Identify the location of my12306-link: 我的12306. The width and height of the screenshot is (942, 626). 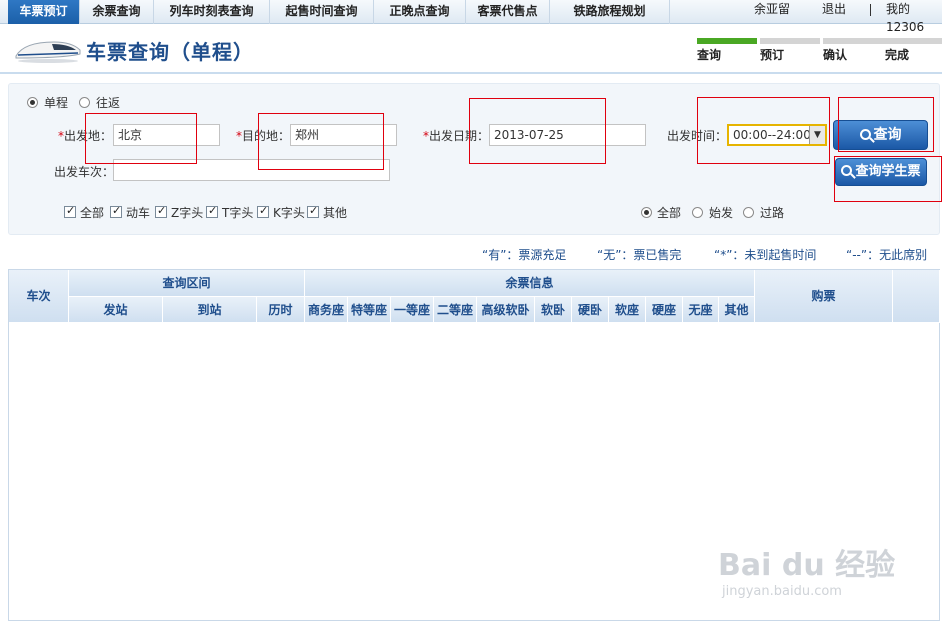
(914, 17).